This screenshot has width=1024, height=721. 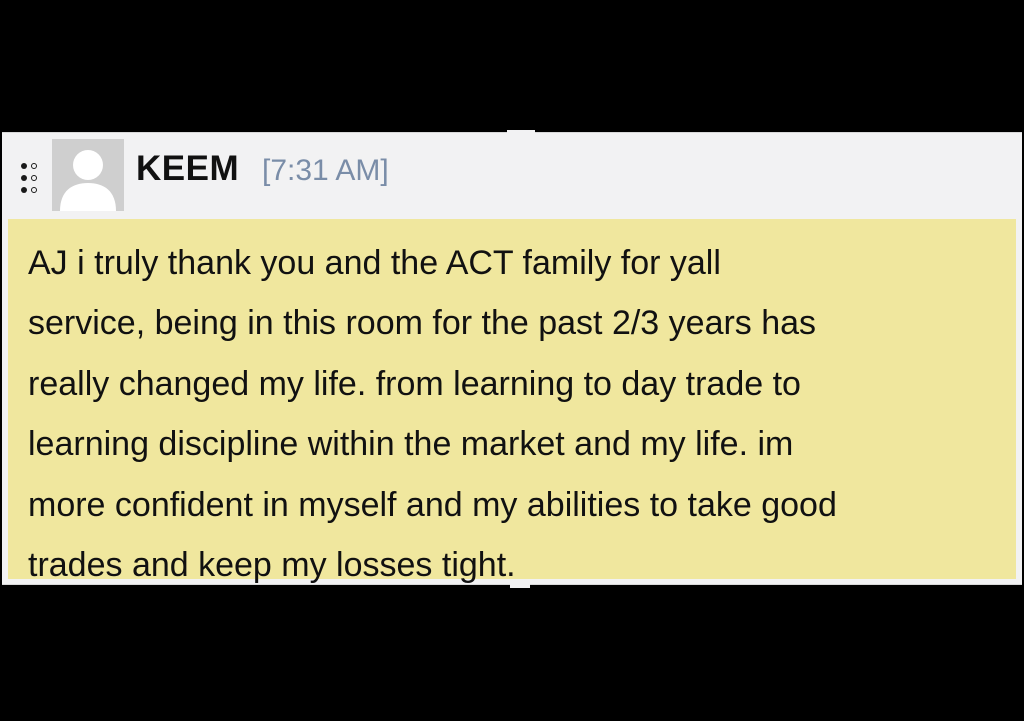 I want to click on message-timestamp: [7:31 AM], so click(x=325, y=170).